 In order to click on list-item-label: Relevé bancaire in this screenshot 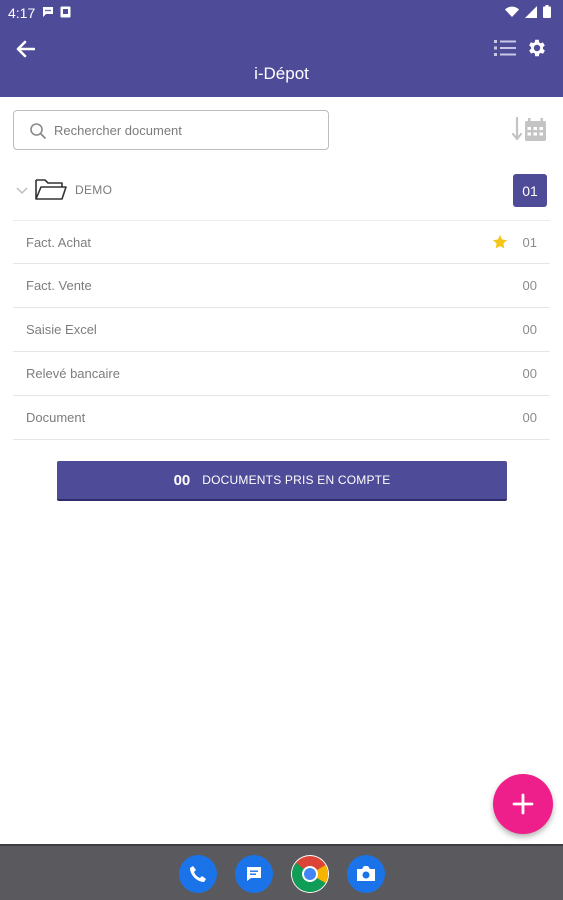, I will do `click(73, 373)`.